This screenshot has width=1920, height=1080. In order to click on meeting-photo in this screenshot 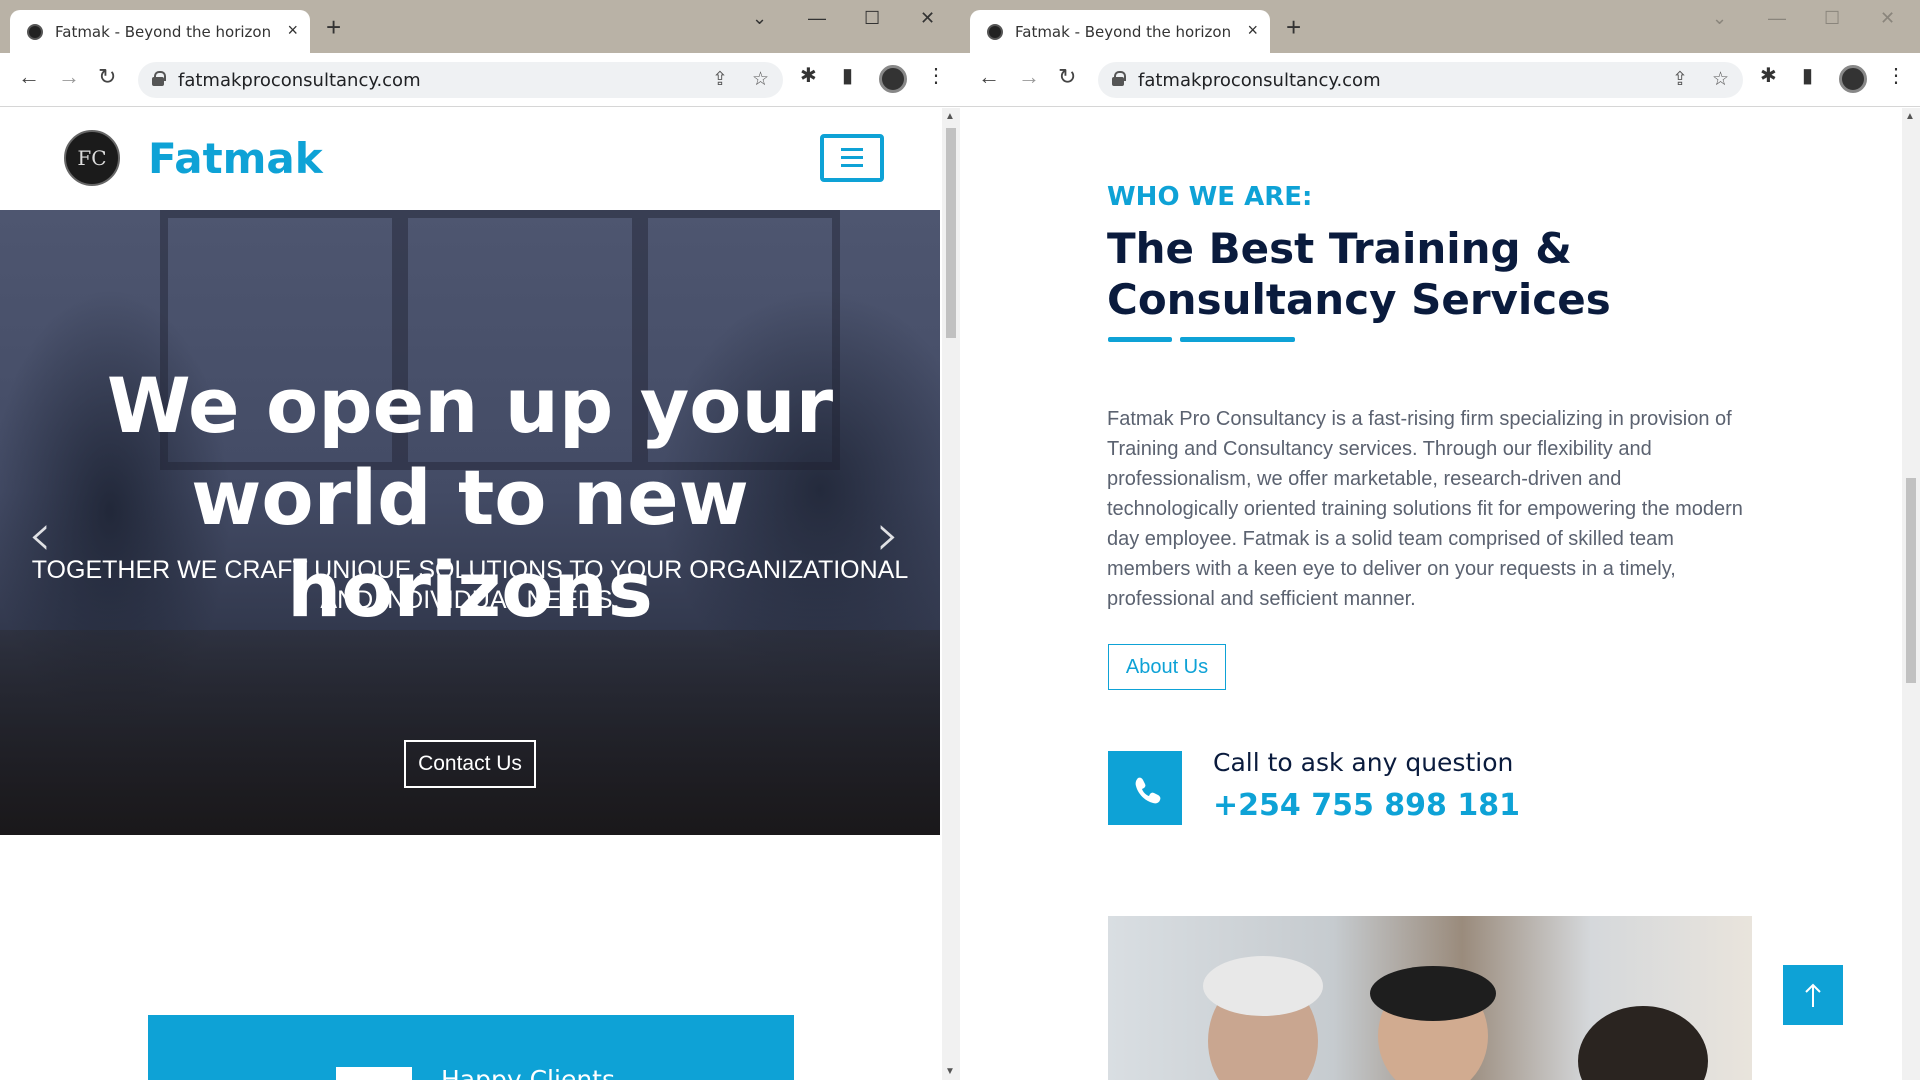, I will do `click(1430, 998)`.